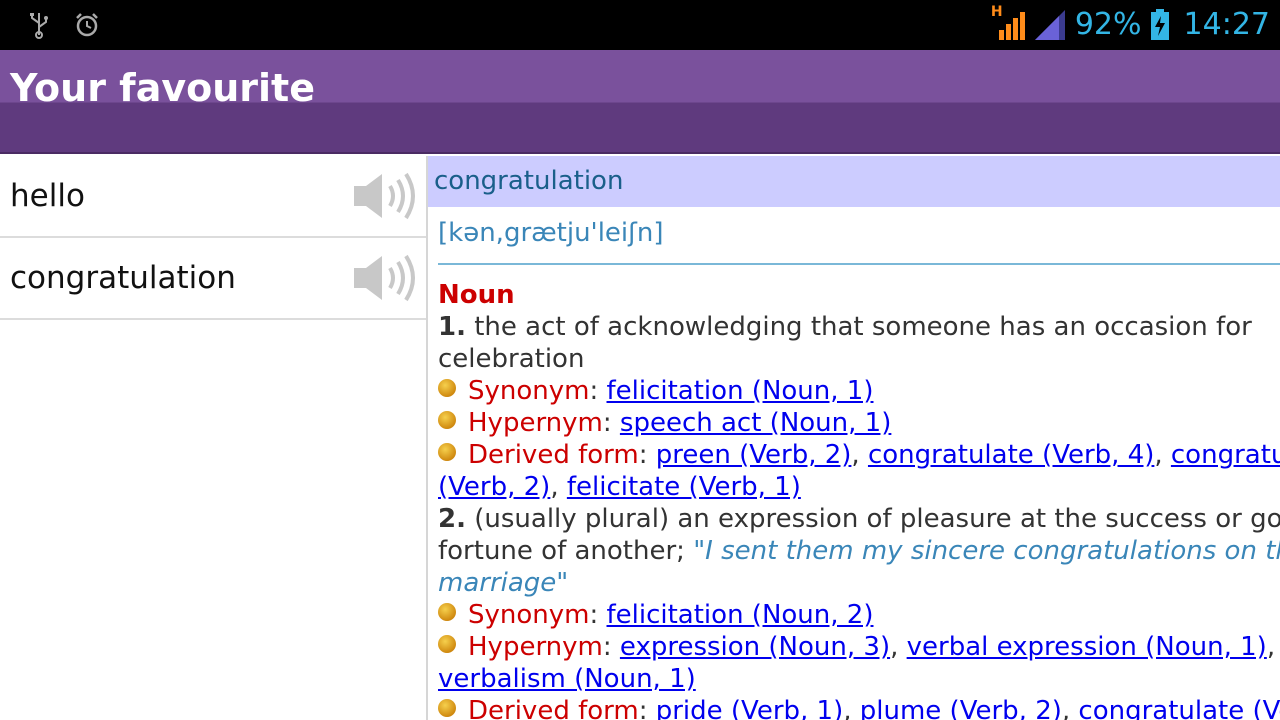  Describe the element at coordinates (1050, 25) in the screenshot. I see `signal-strength-icon` at that location.